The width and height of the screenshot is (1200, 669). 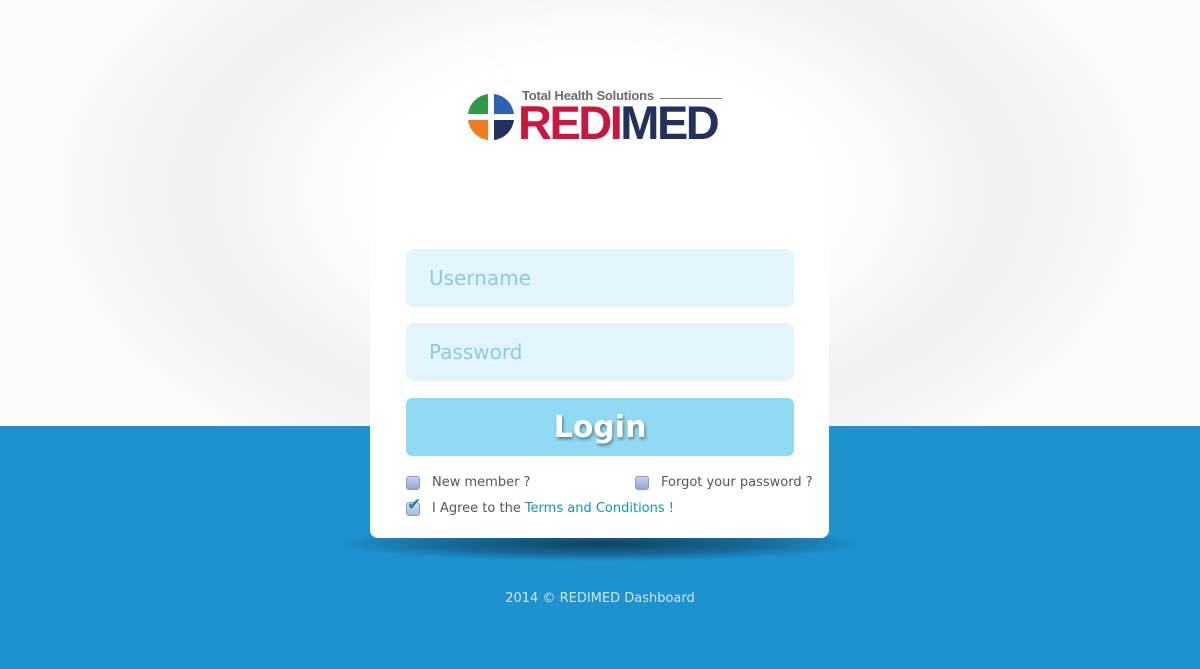 I want to click on agree-terms-option: ✔ I Agree to the Terms and Conditions !, so click(x=540, y=506).